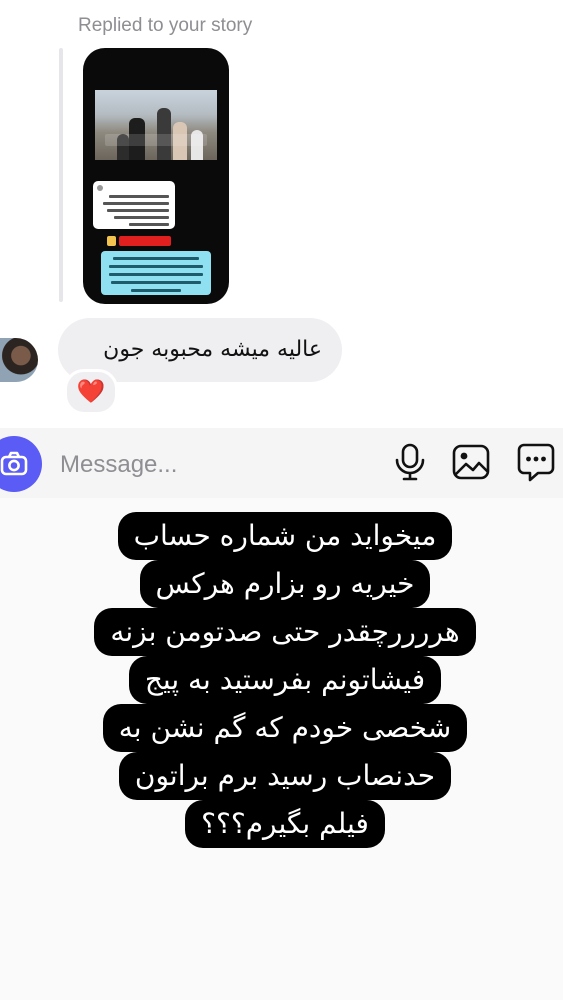 The image size is (563, 1000). Describe the element at coordinates (19, 360) in the screenshot. I see `avatar` at that location.